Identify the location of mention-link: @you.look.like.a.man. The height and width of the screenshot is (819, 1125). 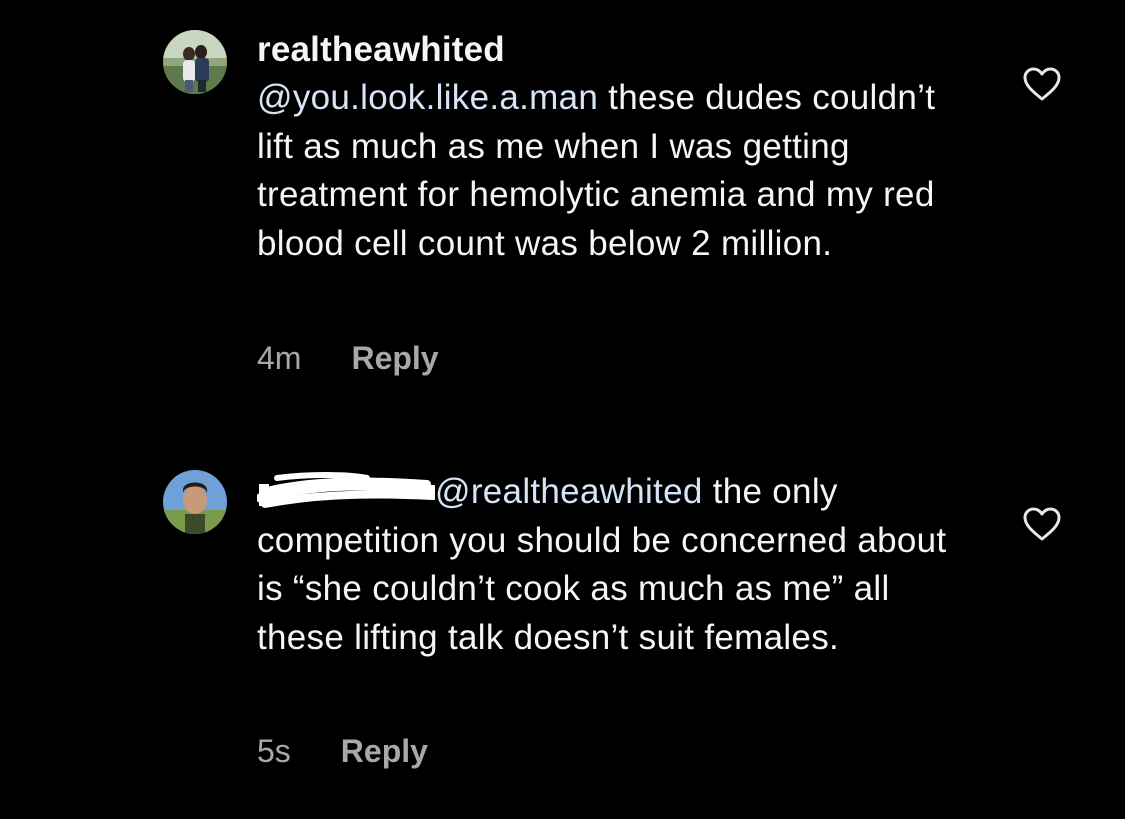
(427, 97).